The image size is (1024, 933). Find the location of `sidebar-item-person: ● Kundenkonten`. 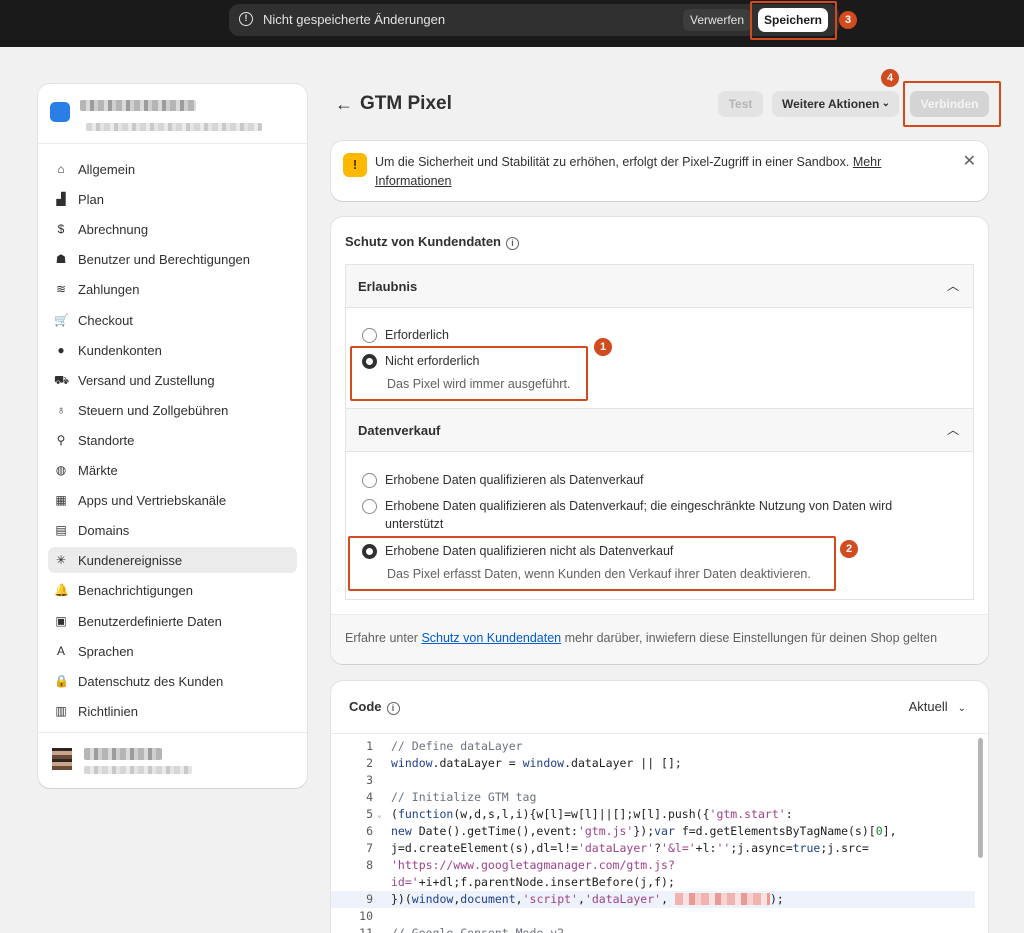

sidebar-item-person: ● Kundenkonten is located at coordinates (172, 350).